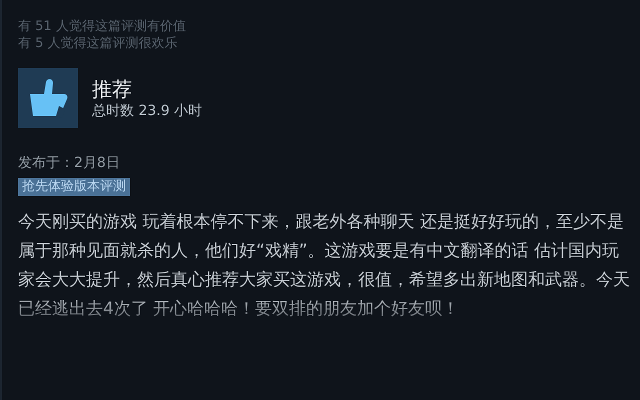  What do you see at coordinates (74, 187) in the screenshot?
I see `early-access-badge: 抢先体验版本评测` at bounding box center [74, 187].